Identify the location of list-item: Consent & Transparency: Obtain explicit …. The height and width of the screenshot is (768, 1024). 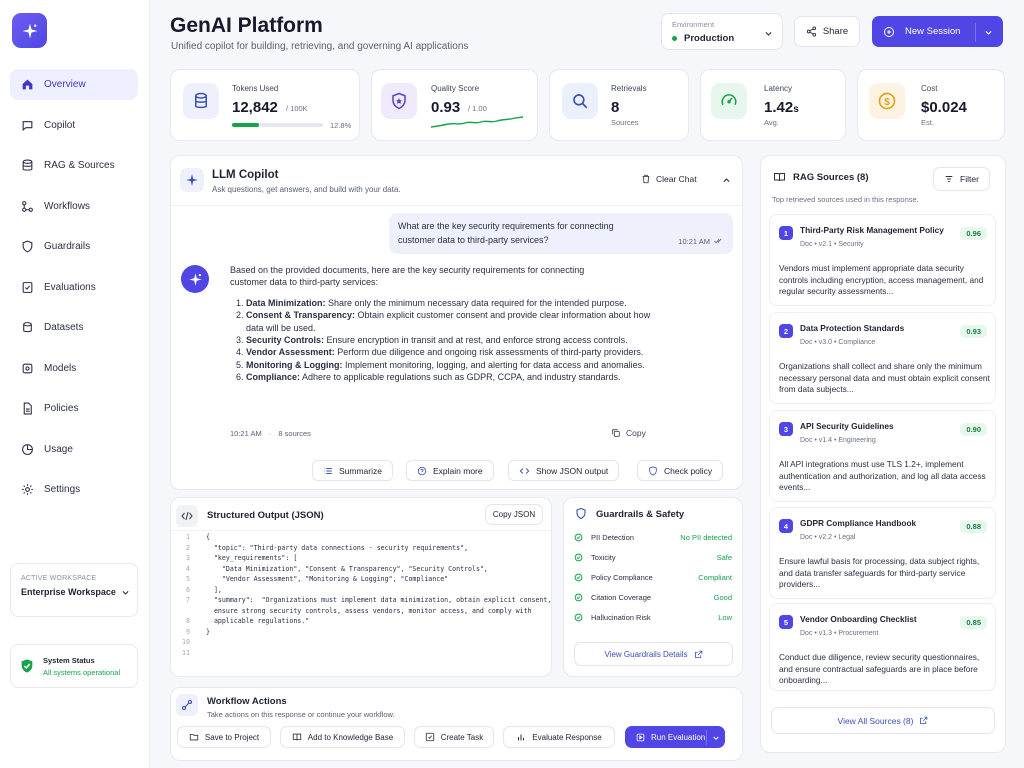
(450, 321).